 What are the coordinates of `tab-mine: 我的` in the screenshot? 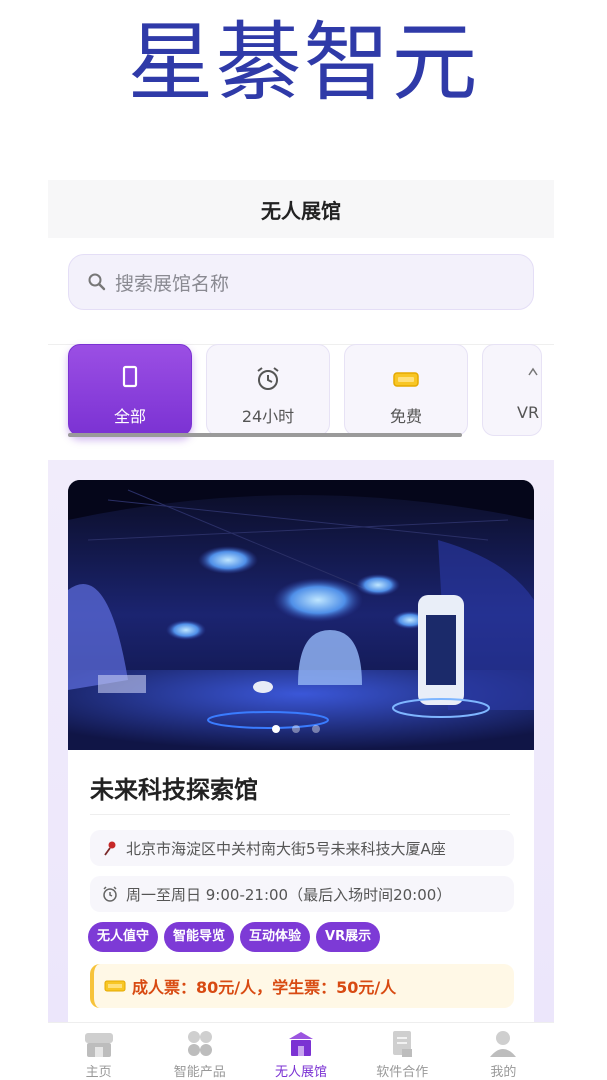 It's located at (503, 1051).